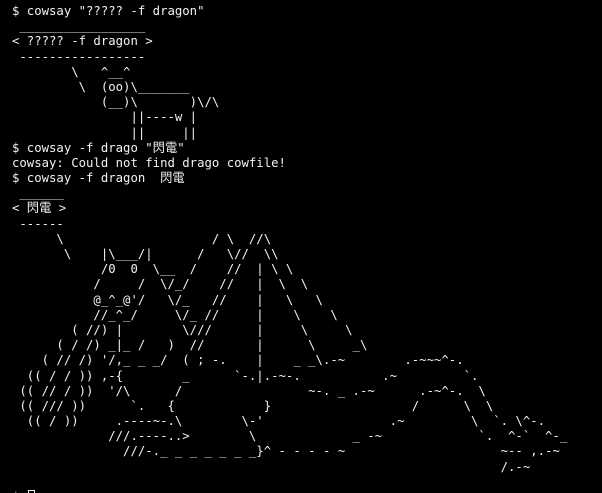  What do you see at coordinates (279, 421) in the screenshot?
I see `output-line: (( / )) .----~-.\ \-' .~ \ `. \^-.` at bounding box center [279, 421].